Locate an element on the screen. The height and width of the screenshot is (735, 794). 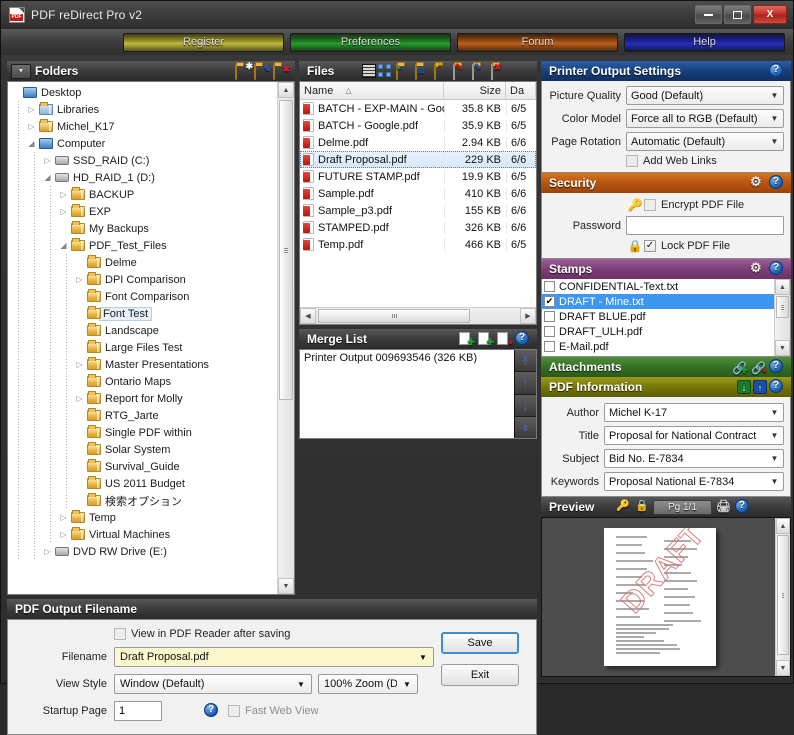
browse-folder-icon: ● is located at coordinates (404, 71).